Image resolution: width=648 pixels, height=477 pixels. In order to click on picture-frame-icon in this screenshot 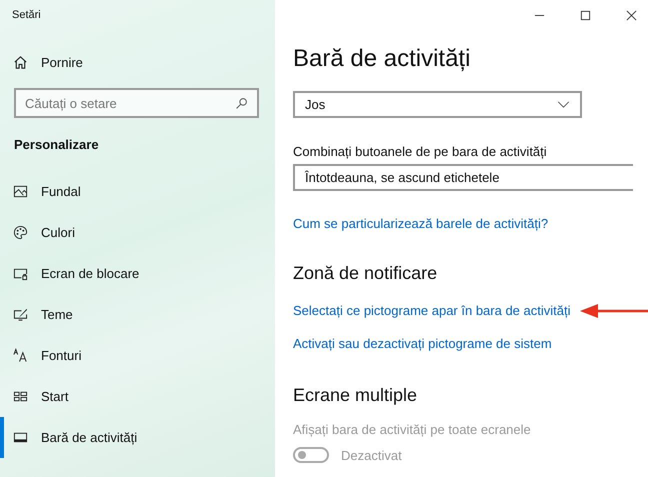, I will do `click(20, 191)`.